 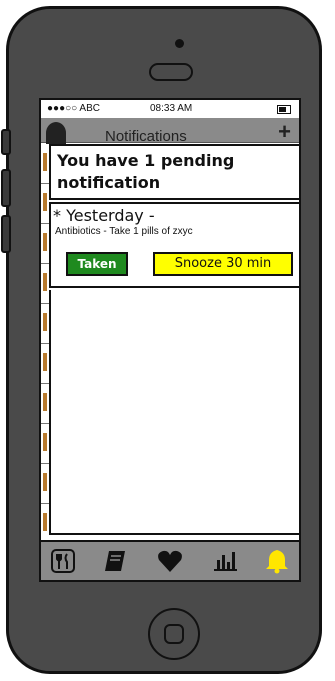 I want to click on chart-icon, so click(x=225, y=561).